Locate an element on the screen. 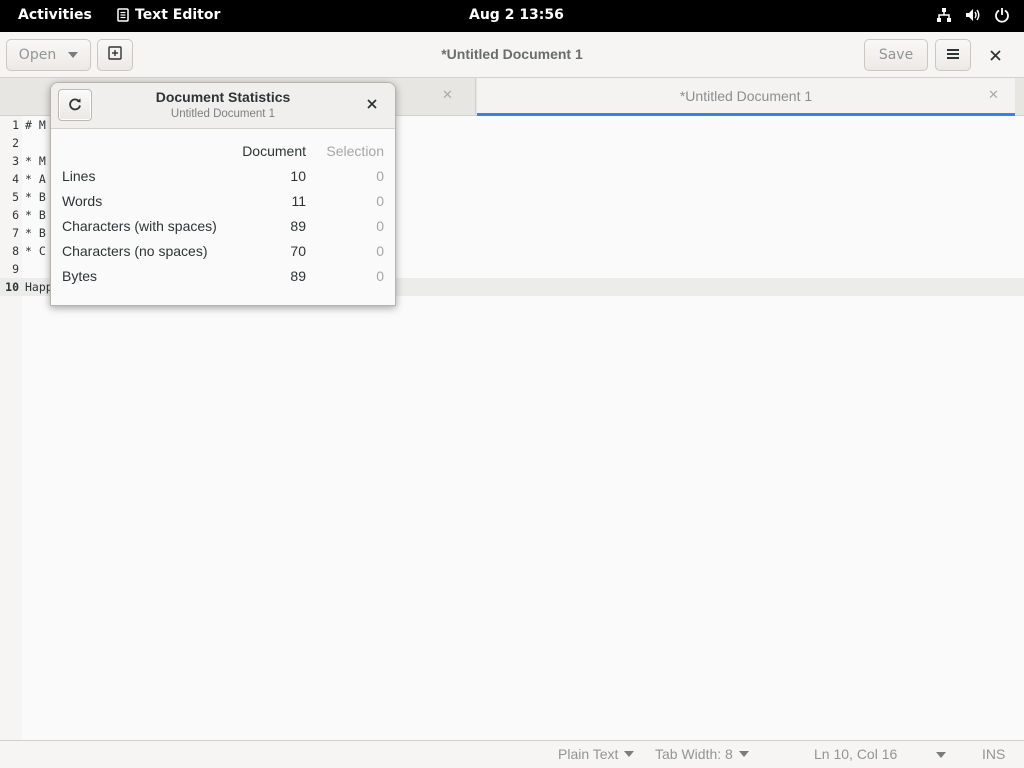  dialog-close-button is located at coordinates (372, 105).